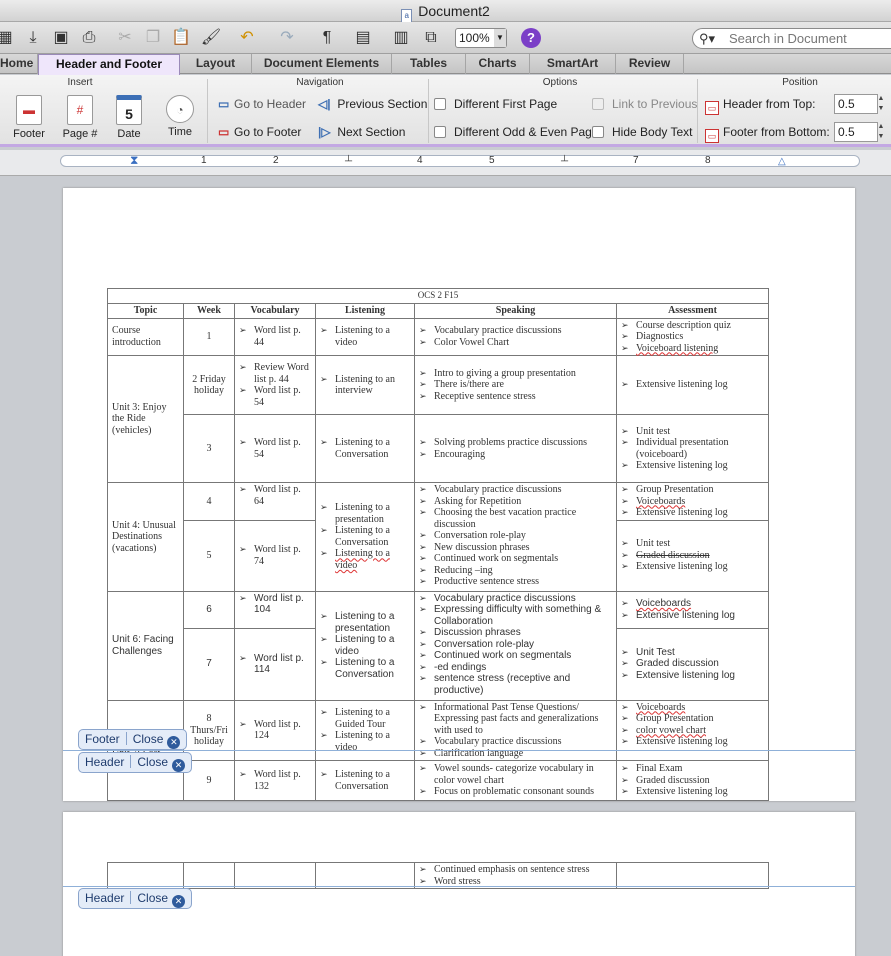 The height and width of the screenshot is (956, 891). Describe the element at coordinates (275, 730) in the screenshot. I see `list-item: Word list p. 124` at that location.